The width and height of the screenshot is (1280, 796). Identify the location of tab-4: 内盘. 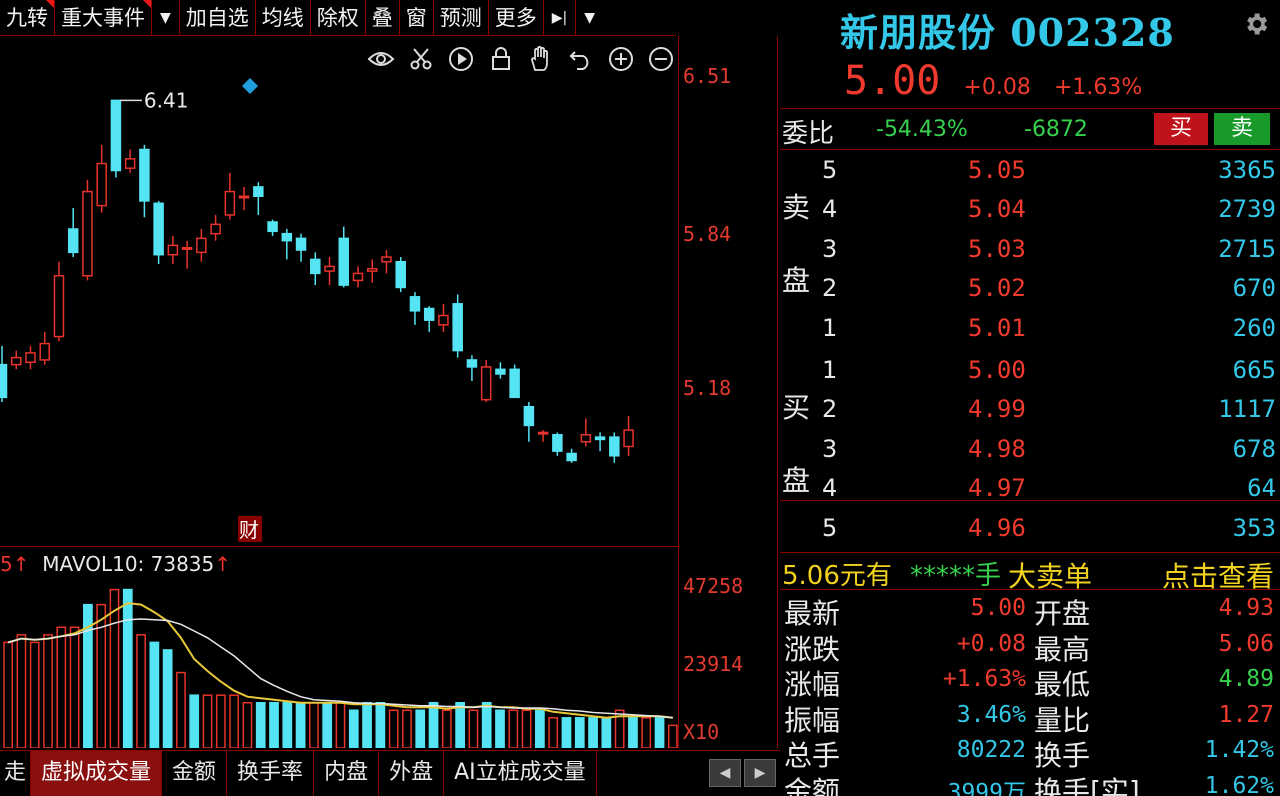
(347, 773).